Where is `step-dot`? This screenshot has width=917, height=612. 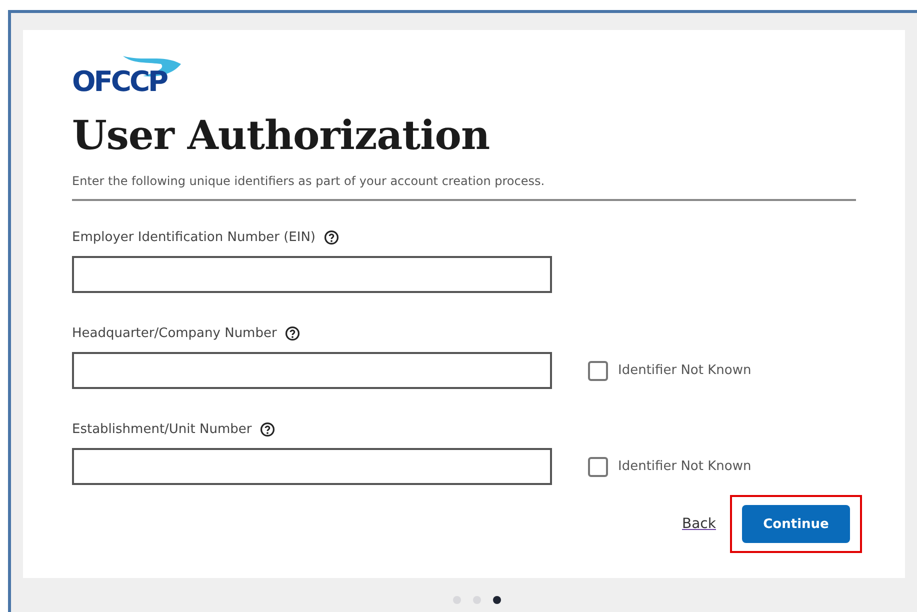 step-dot is located at coordinates (497, 600).